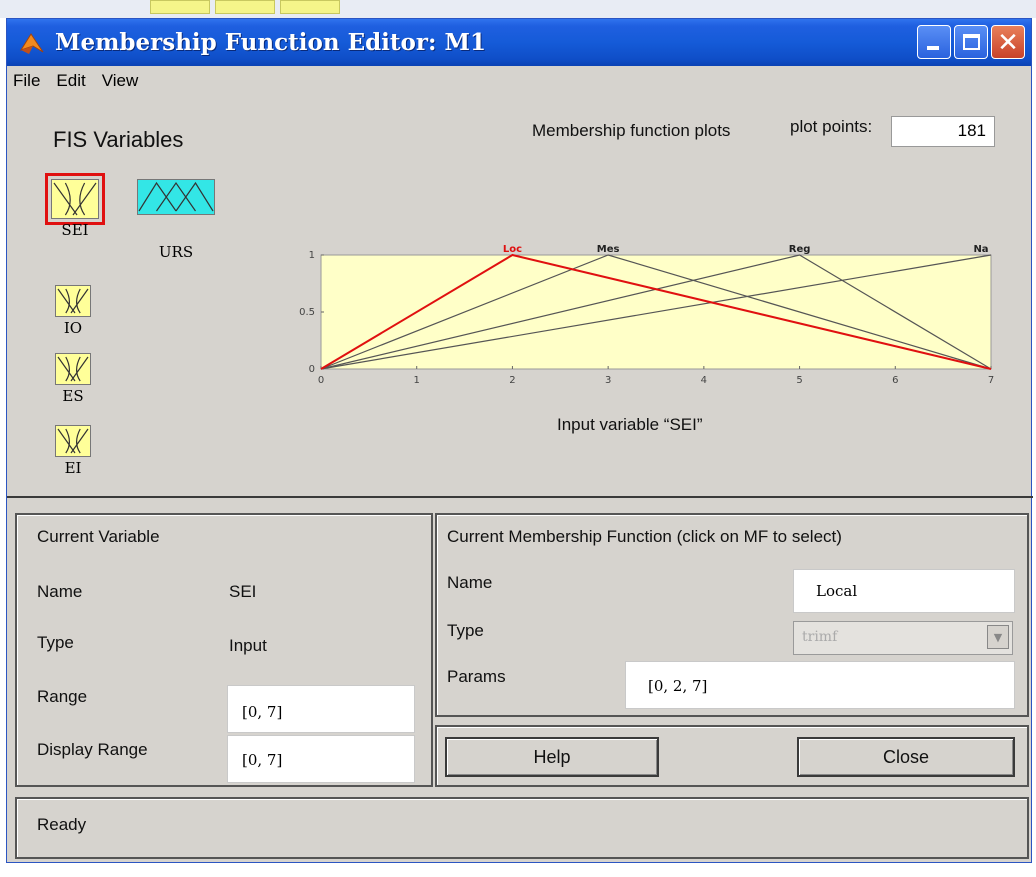 The image size is (1036, 877). Describe the element at coordinates (799, 380) in the screenshot. I see `x-tick-label: 5` at that location.